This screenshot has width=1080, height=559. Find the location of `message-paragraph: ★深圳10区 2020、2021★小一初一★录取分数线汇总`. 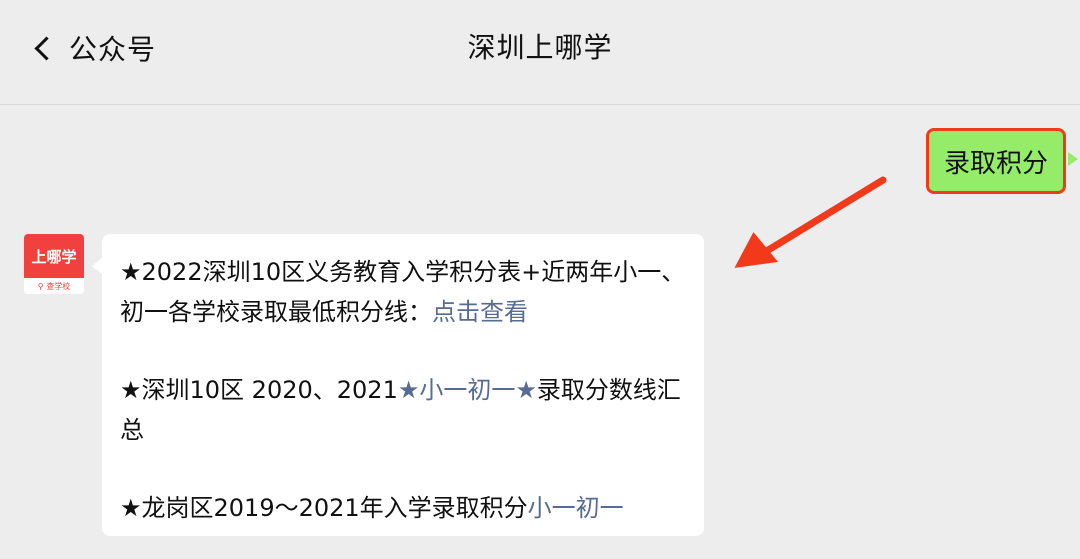

message-paragraph: ★深圳10区 2020、2021★小一初一★录取分数线汇总 is located at coordinates (404, 410).